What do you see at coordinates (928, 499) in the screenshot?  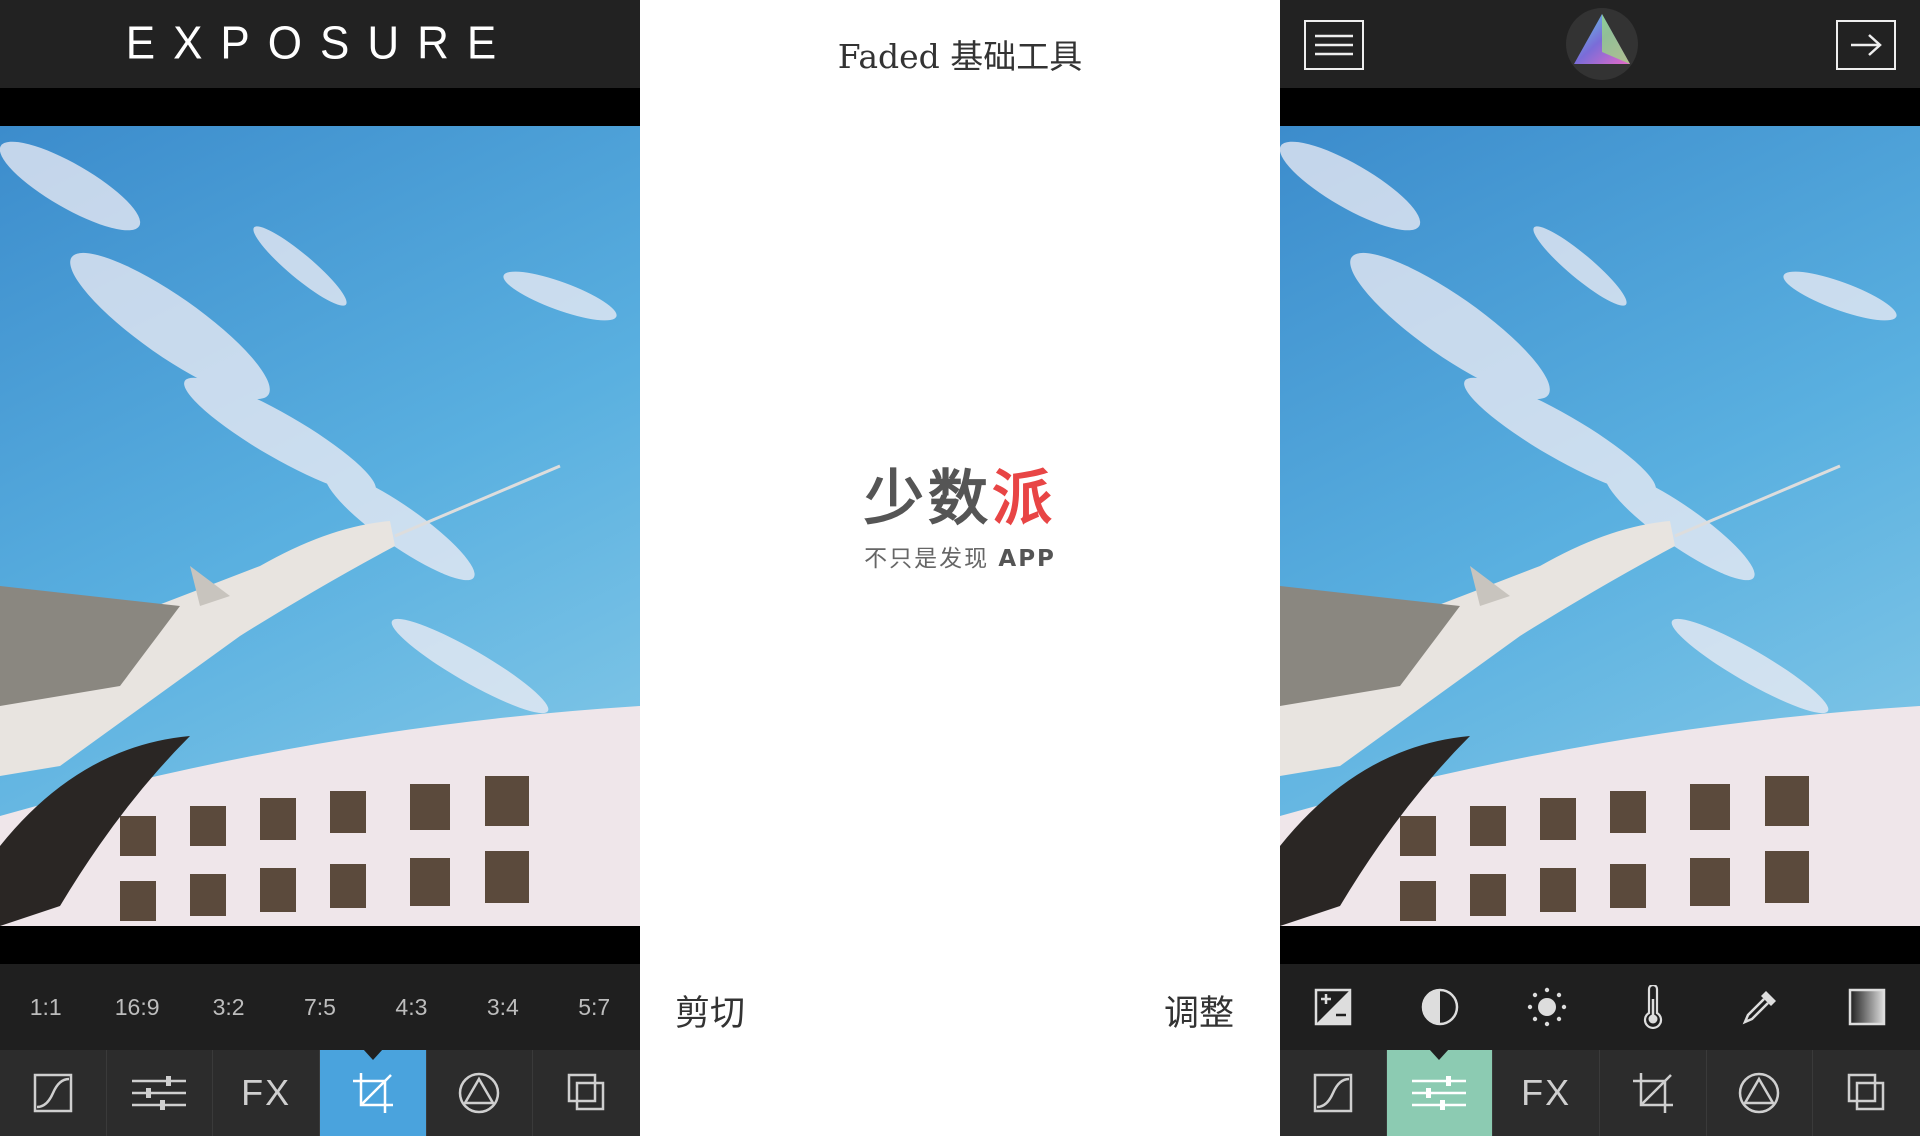 I see `brand-name-part: 少数` at bounding box center [928, 499].